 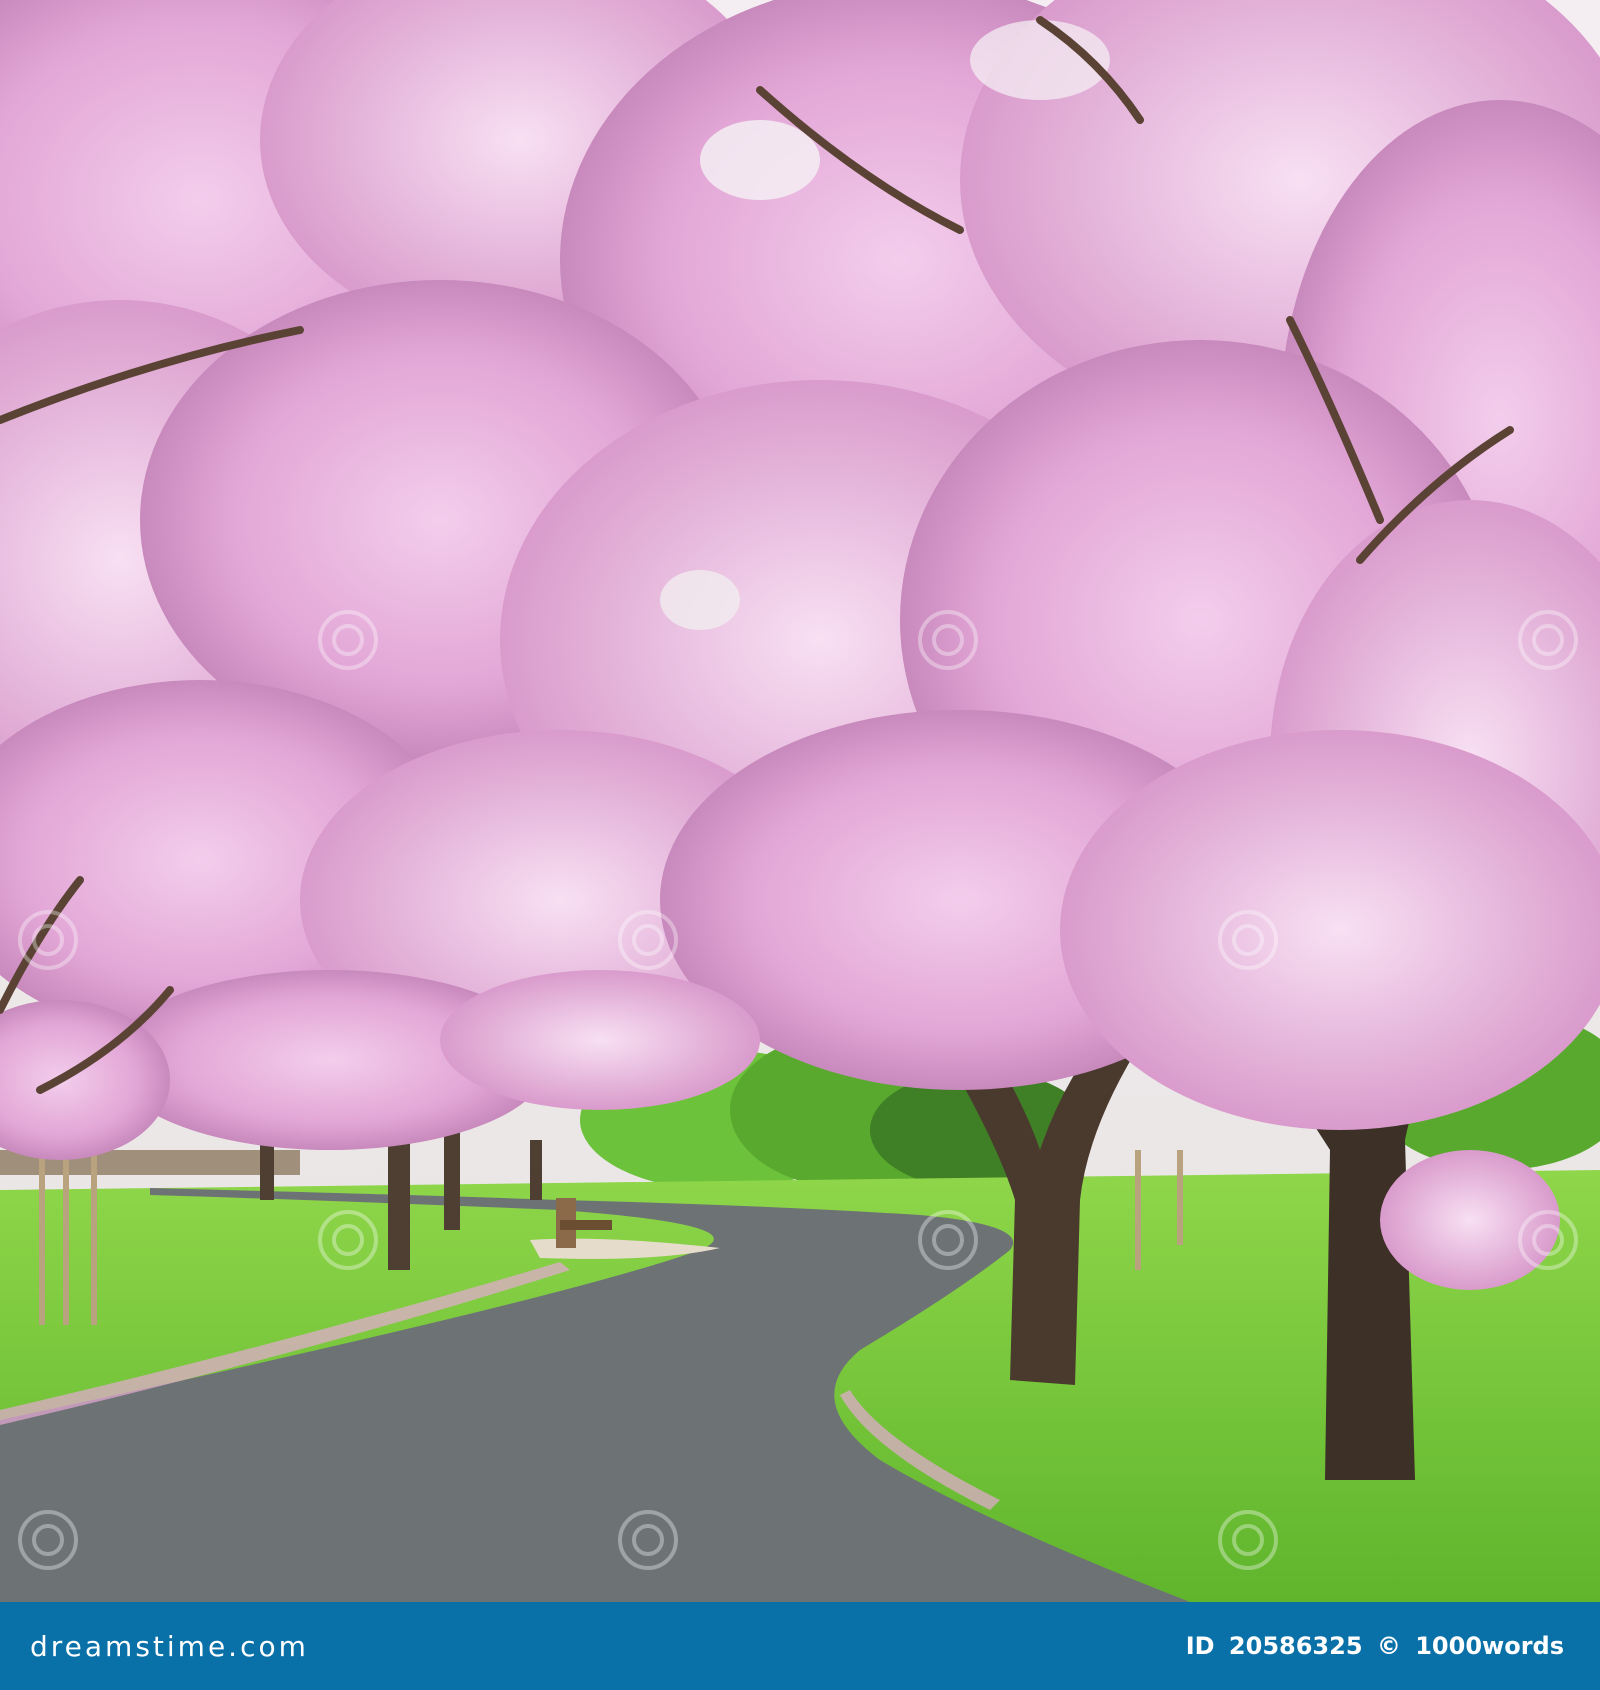 I want to click on copyright-symbol: ©, so click(x=1388, y=1646).